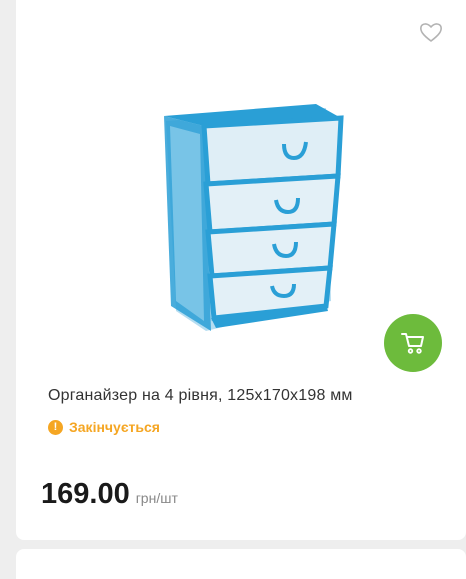  I want to click on shopping-cart-icon, so click(412, 343).